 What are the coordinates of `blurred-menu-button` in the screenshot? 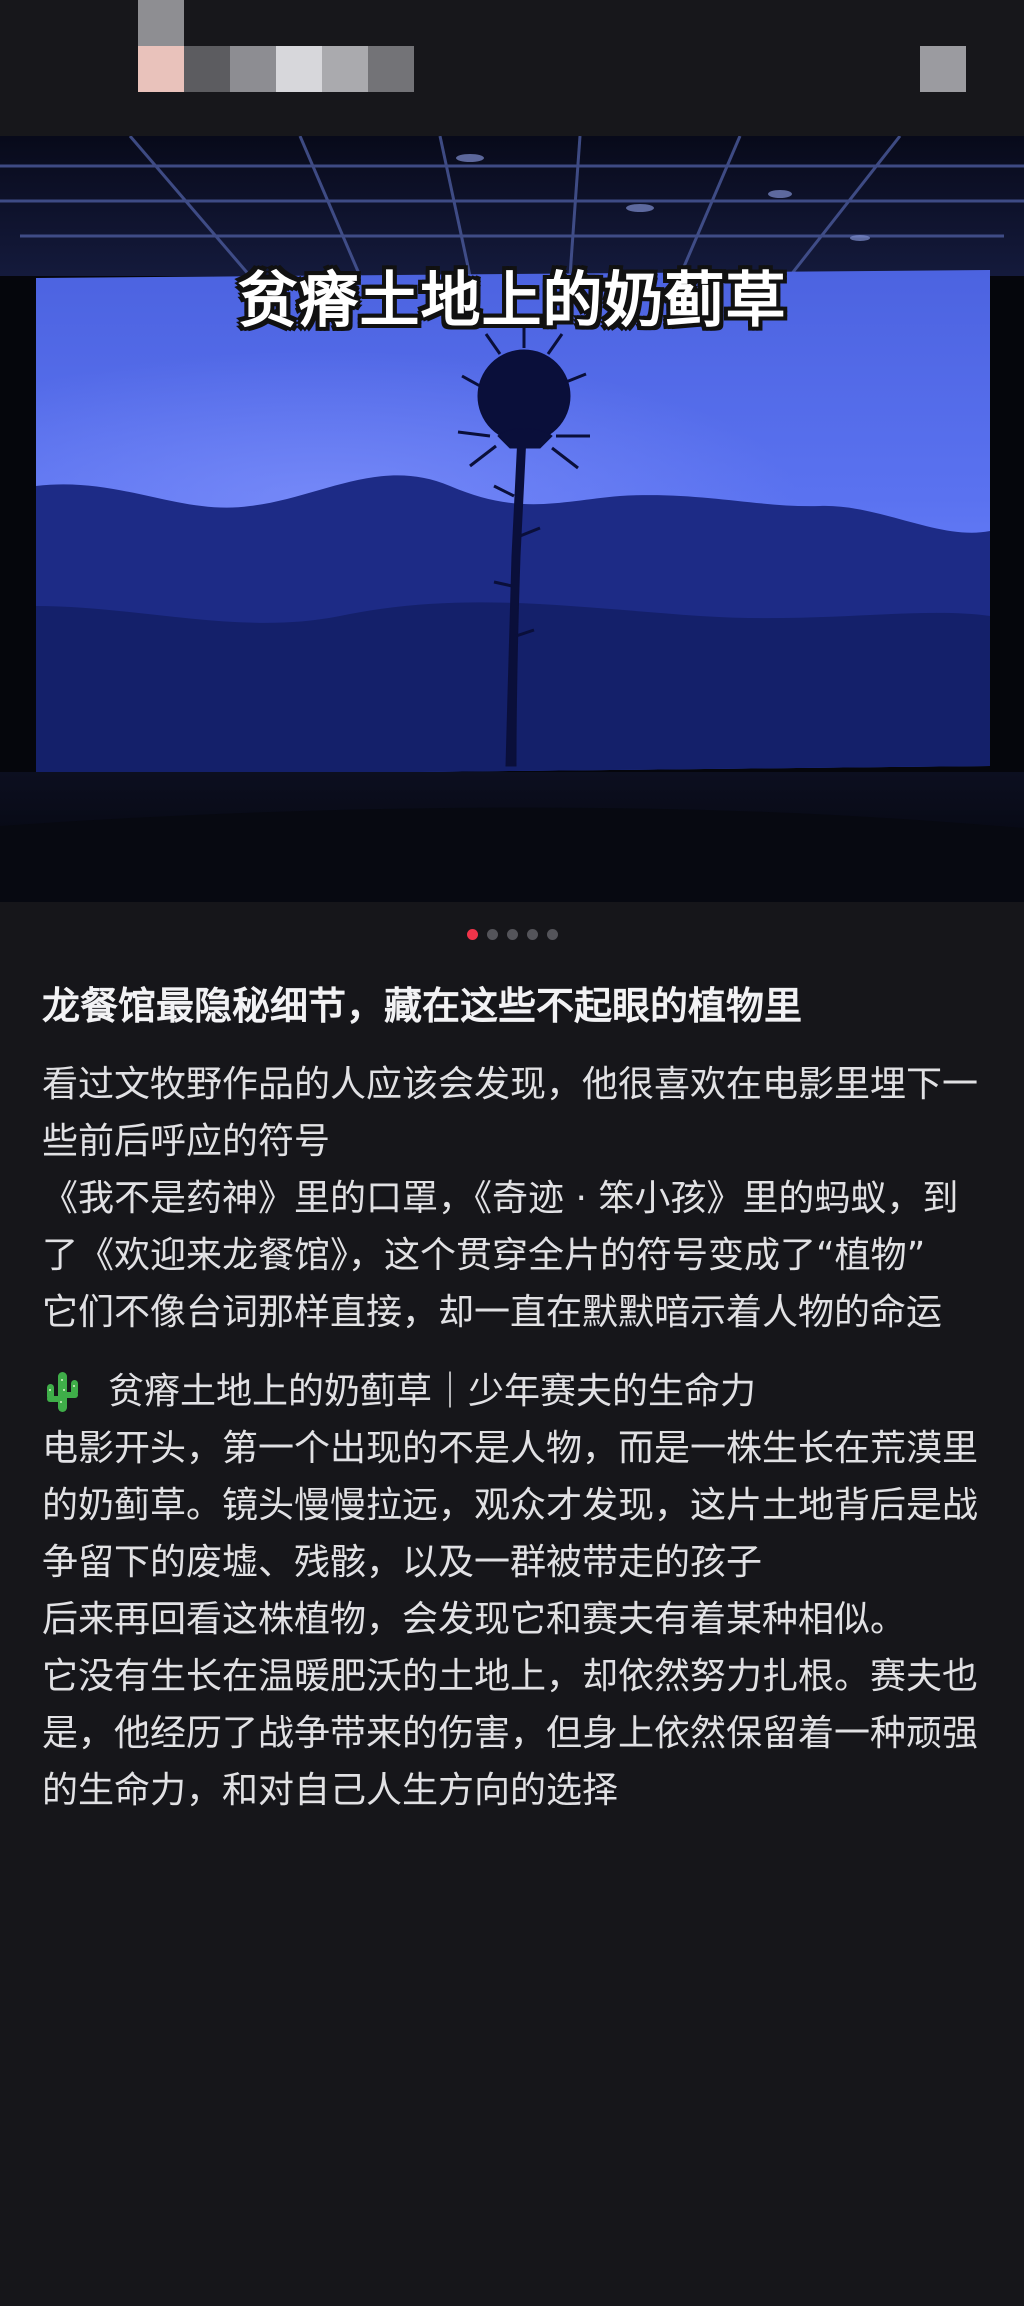 It's located at (943, 69).